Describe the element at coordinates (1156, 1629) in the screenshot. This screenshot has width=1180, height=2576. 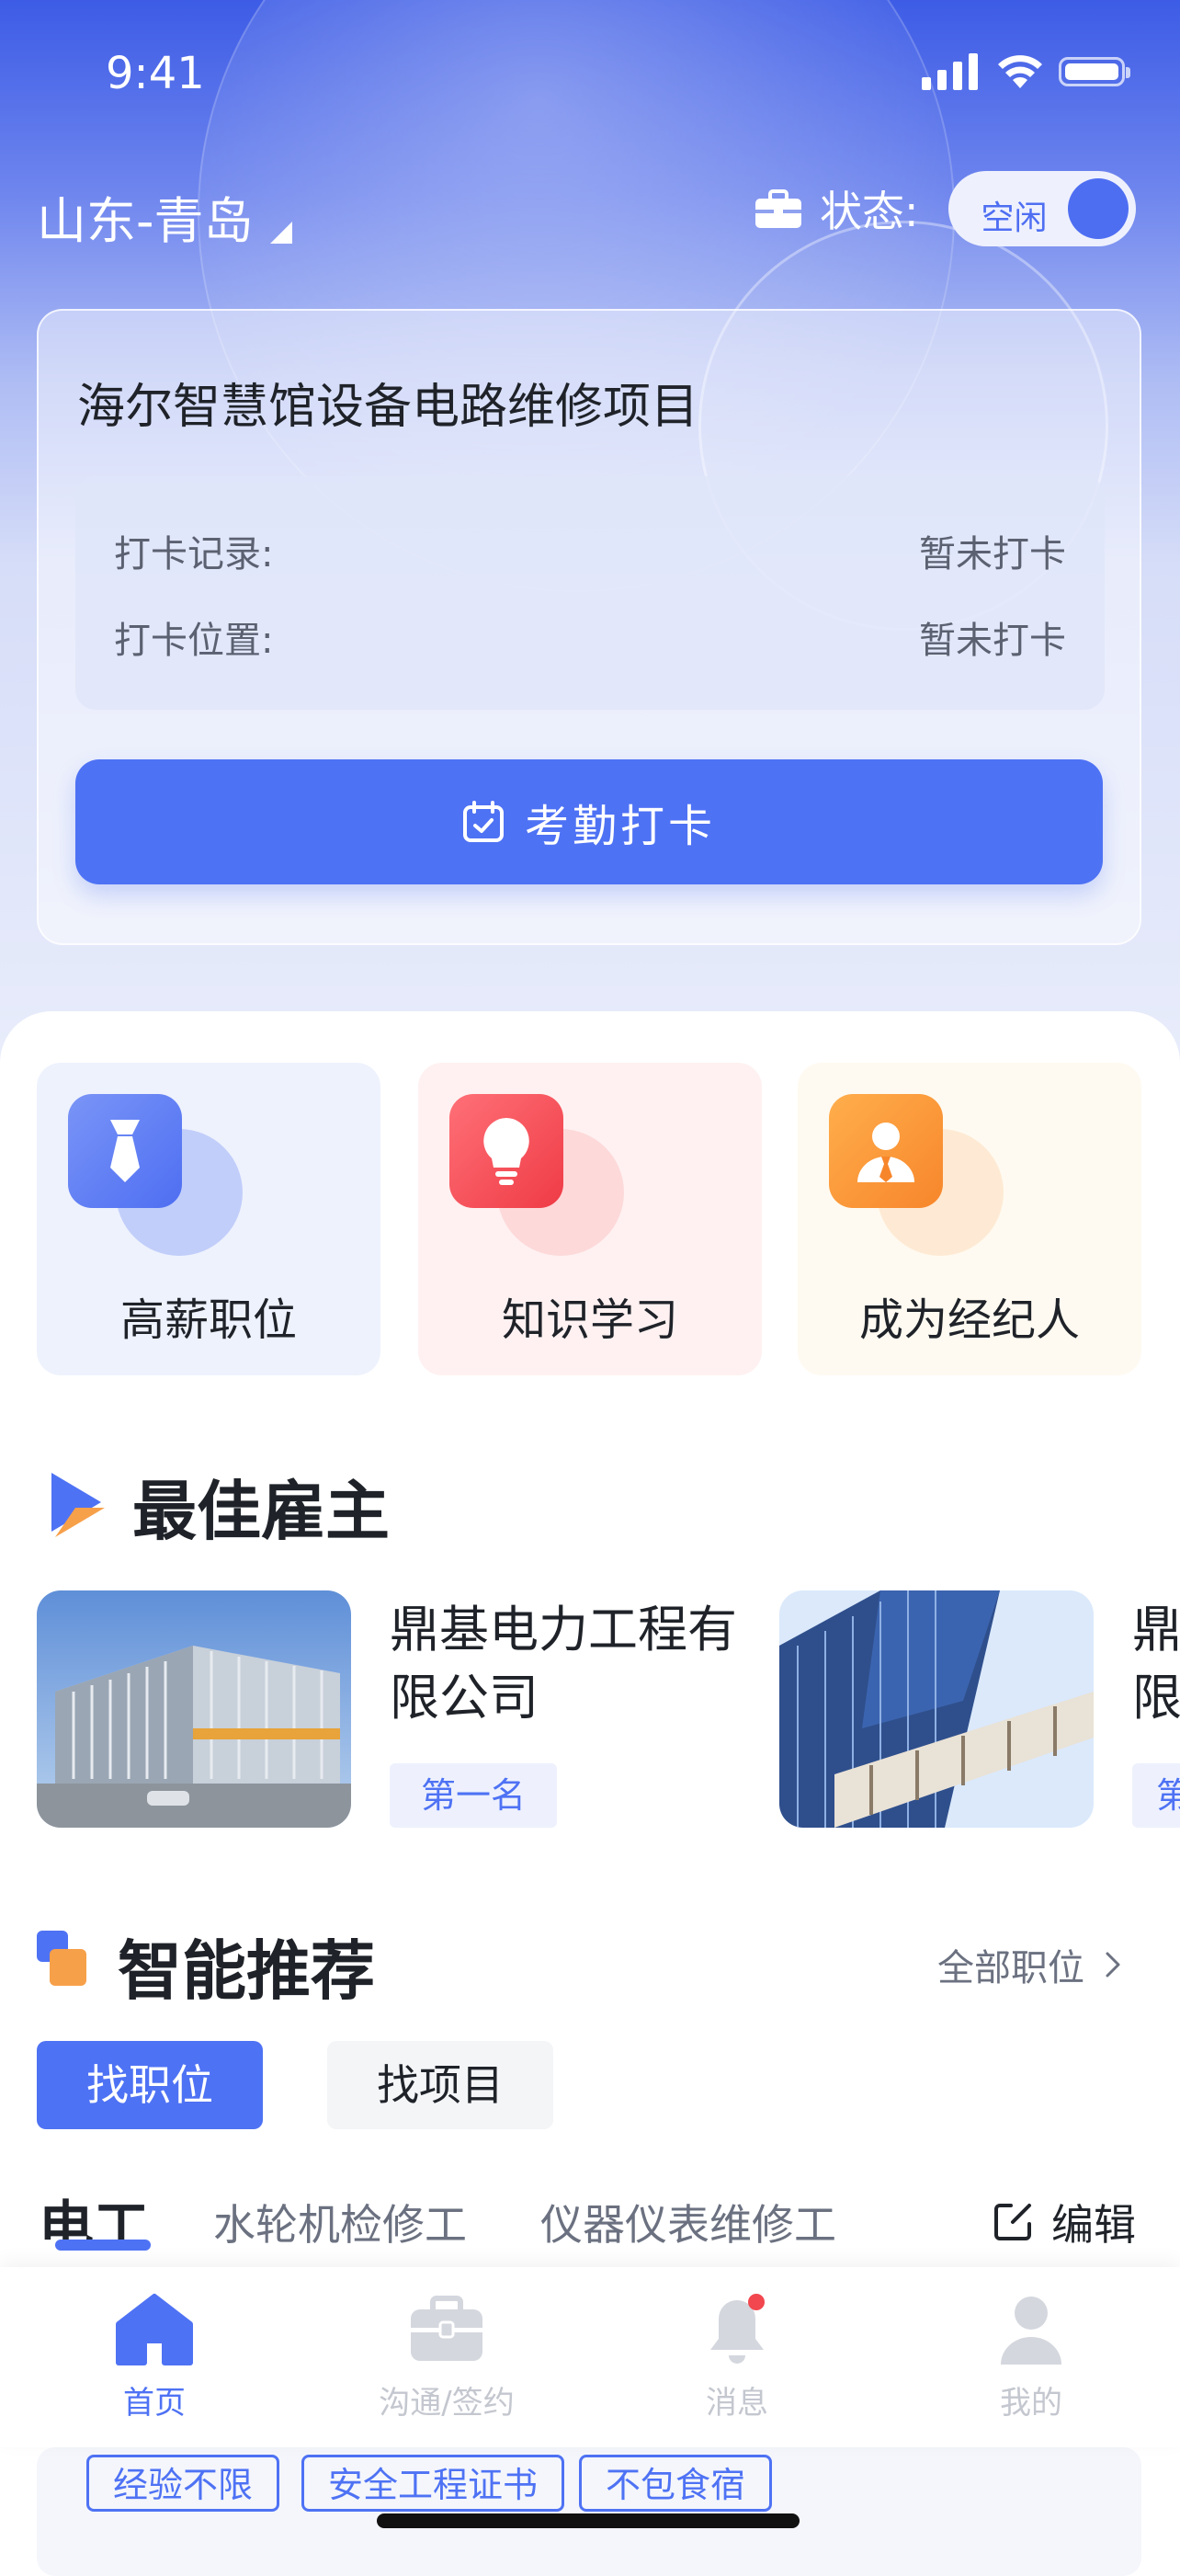
I see `employer-name-line: 鼎` at that location.